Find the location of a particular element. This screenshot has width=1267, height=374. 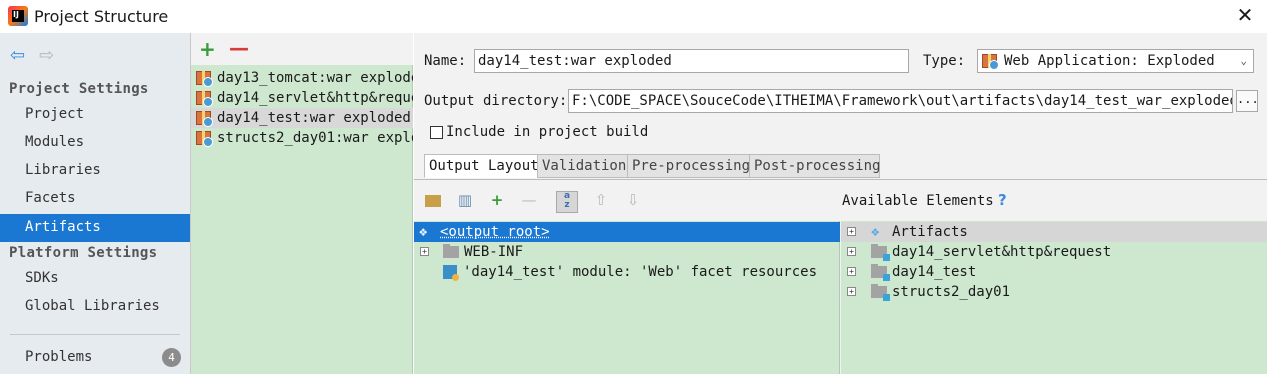

web-facet-icon is located at coordinates (451, 273).